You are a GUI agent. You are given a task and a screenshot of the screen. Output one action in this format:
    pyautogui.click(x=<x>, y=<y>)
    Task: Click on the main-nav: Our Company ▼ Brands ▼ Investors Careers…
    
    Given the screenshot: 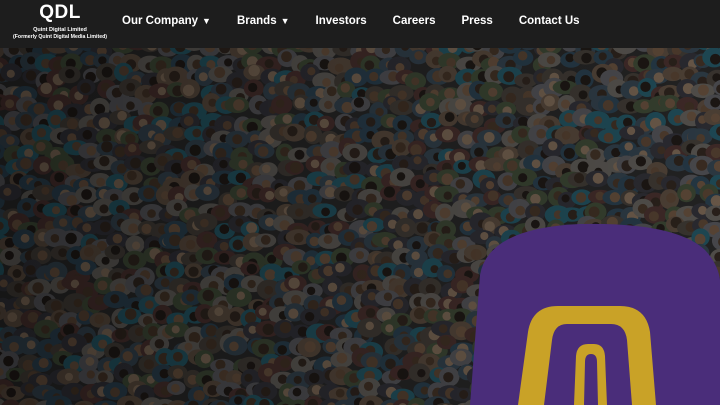 What is the action you would take?
    pyautogui.click(x=351, y=21)
    